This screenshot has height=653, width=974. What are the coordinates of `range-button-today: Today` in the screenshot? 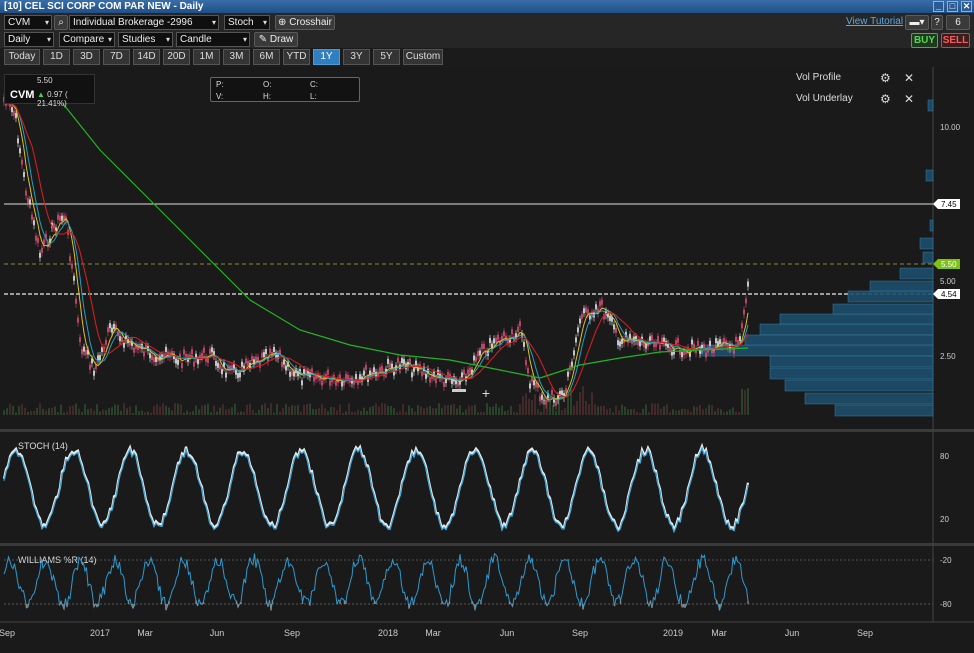 It's located at (22, 57).